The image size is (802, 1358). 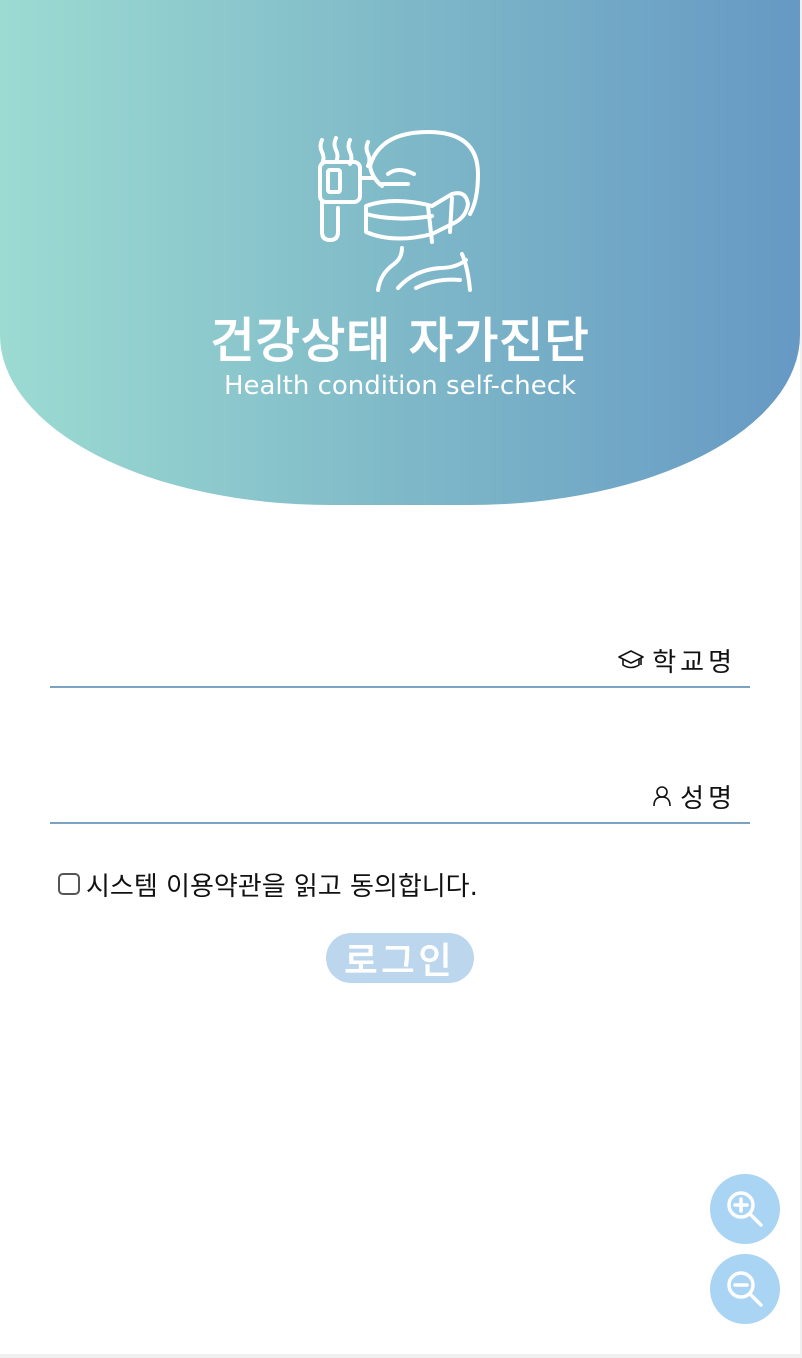 What do you see at coordinates (282, 886) in the screenshot?
I see `agreement-label: 시스템 이용약관을 읽고 동의합니다.` at bounding box center [282, 886].